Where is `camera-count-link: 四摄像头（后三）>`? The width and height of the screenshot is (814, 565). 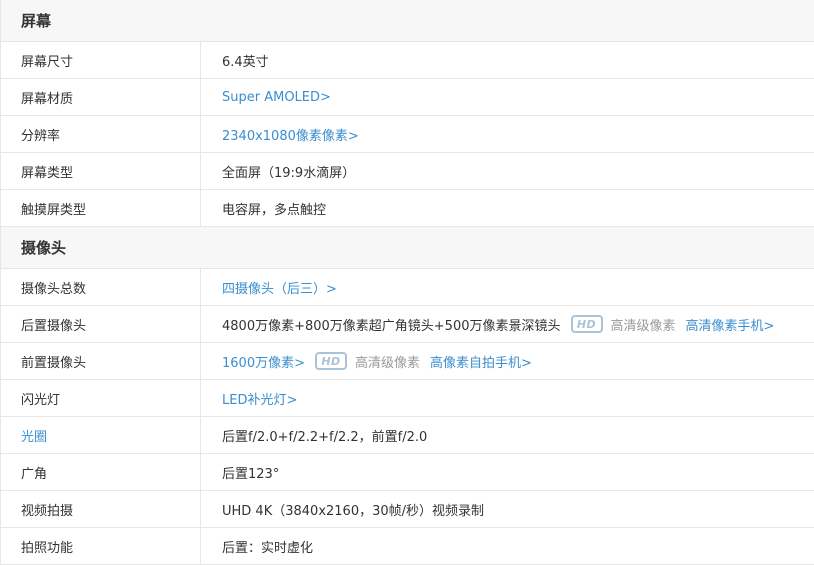
camera-count-link: 四摄像头（后三）> is located at coordinates (279, 287).